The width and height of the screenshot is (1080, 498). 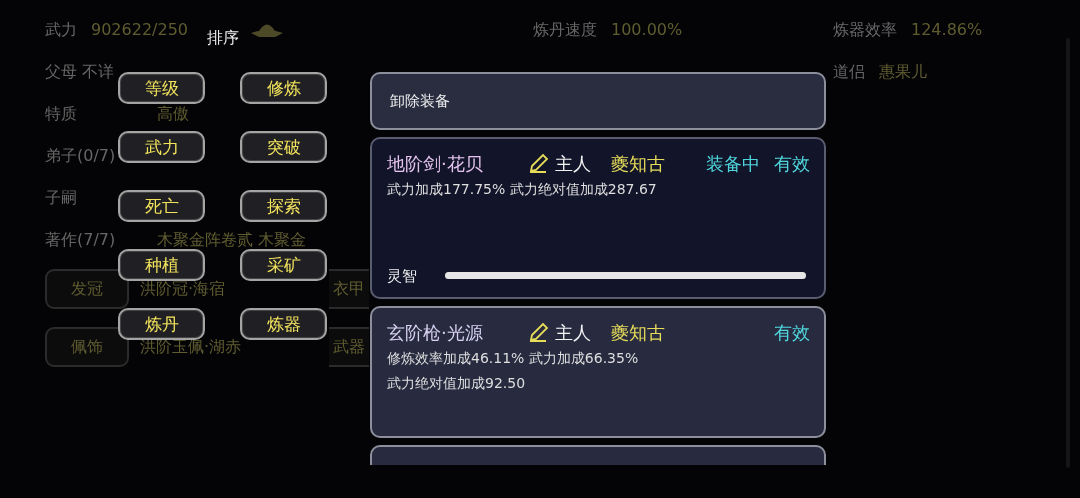 I want to click on item-name: 地阶剑·花贝, so click(x=435, y=163).